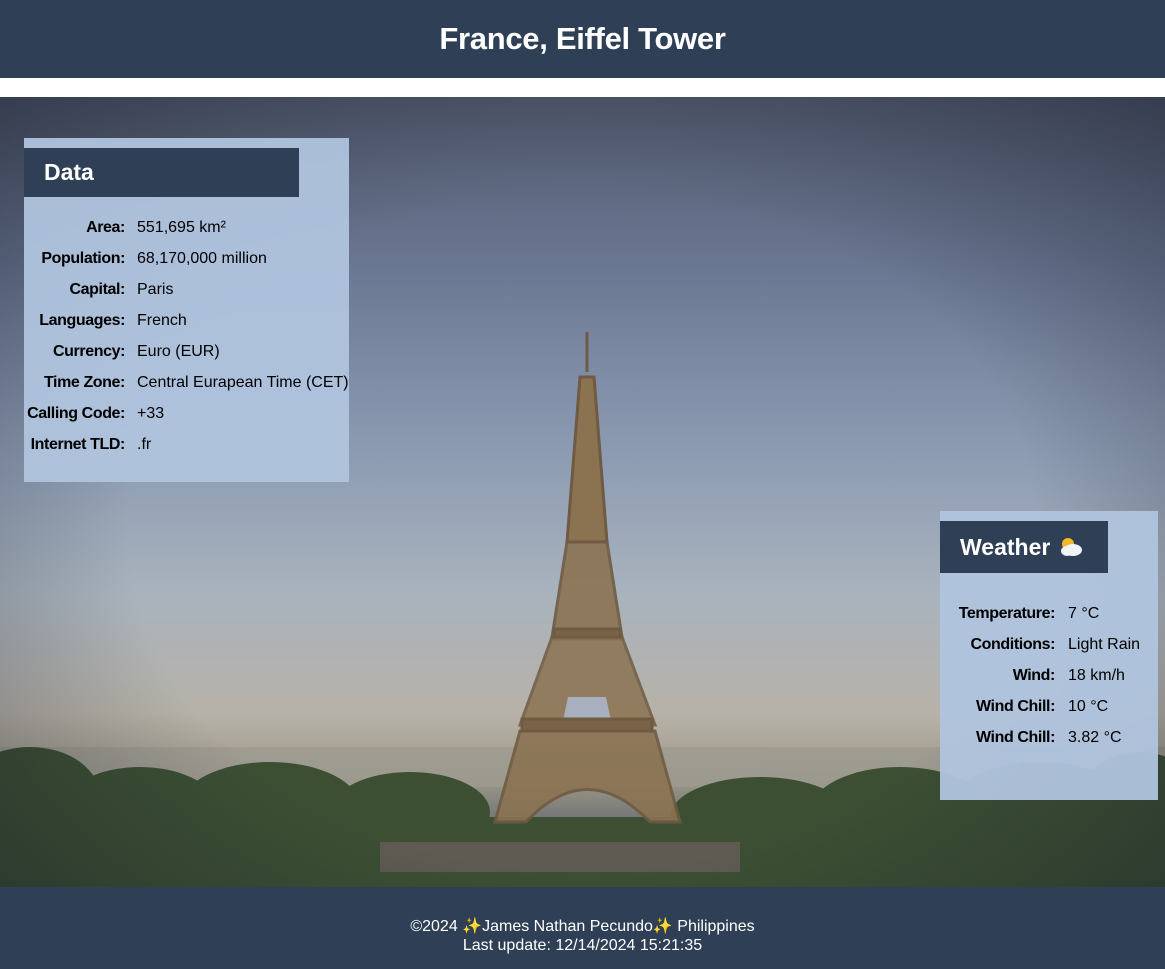 Image resolution: width=1165 pixels, height=969 pixels. I want to click on data-label: Internet TLD:, so click(78, 444).